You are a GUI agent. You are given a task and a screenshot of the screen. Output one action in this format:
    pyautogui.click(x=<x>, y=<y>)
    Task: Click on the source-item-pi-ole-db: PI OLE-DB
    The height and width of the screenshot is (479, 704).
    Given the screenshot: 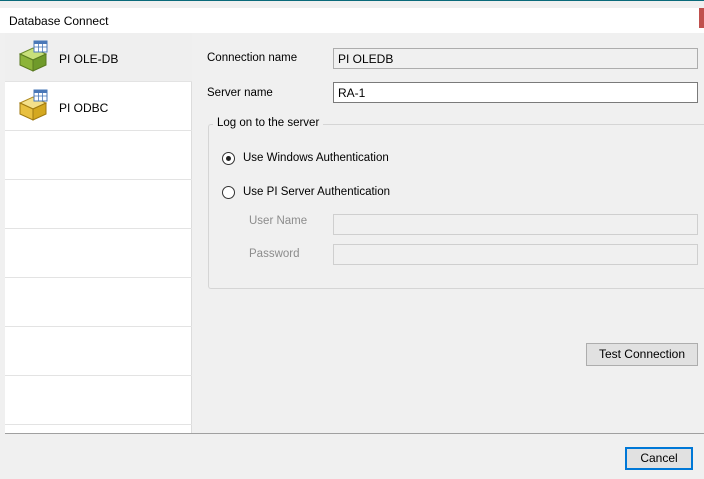 What is the action you would take?
    pyautogui.click(x=98, y=57)
    